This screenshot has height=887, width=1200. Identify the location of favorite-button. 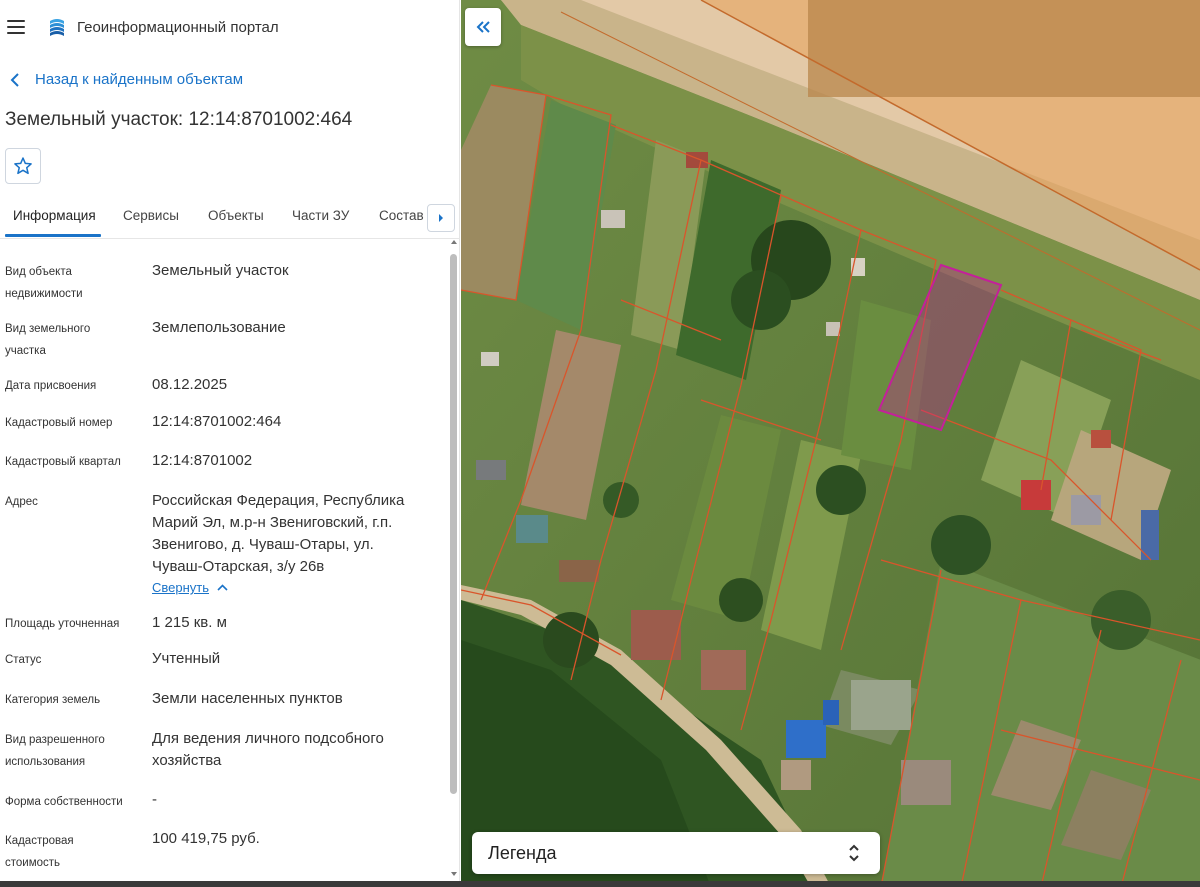
(23, 166).